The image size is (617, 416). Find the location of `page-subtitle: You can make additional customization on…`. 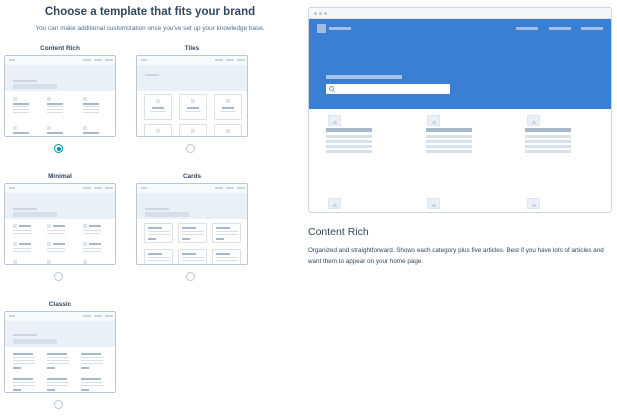

page-subtitle: You can make additional customization on… is located at coordinates (150, 28).